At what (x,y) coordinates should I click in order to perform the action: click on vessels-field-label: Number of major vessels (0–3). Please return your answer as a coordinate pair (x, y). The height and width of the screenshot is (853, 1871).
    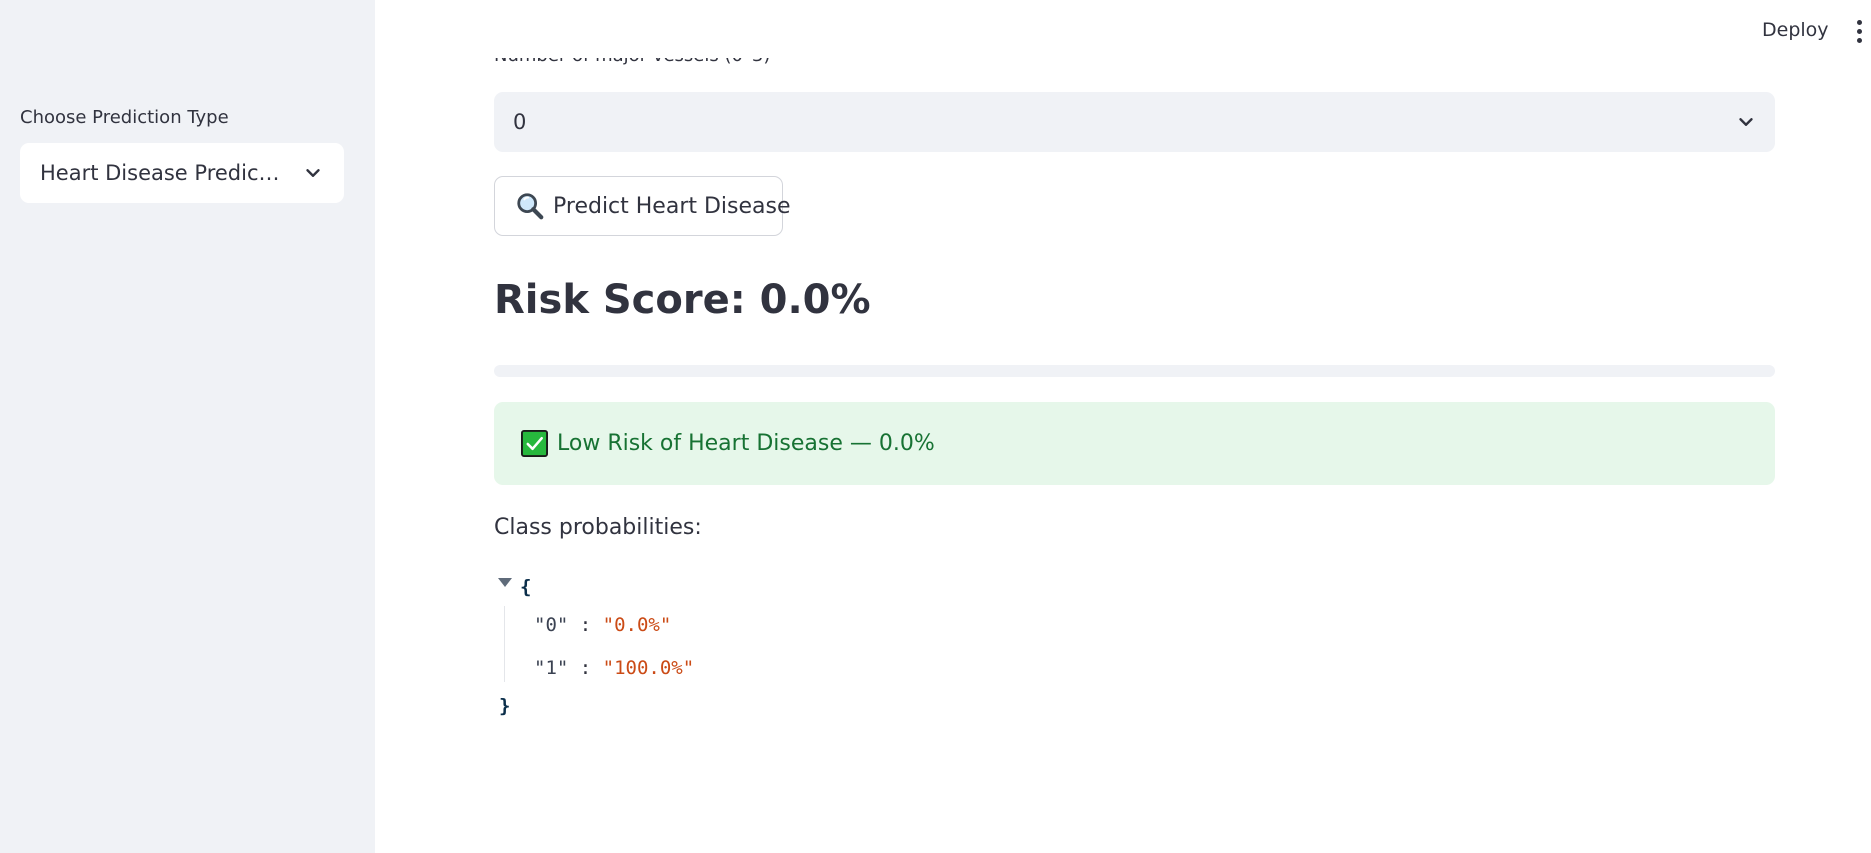
    Looking at the image, I should click on (632, 62).